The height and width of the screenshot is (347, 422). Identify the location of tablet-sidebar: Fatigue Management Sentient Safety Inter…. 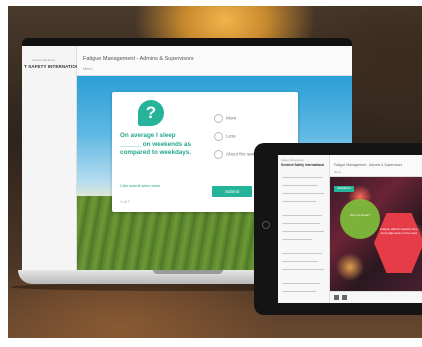
(304, 229).